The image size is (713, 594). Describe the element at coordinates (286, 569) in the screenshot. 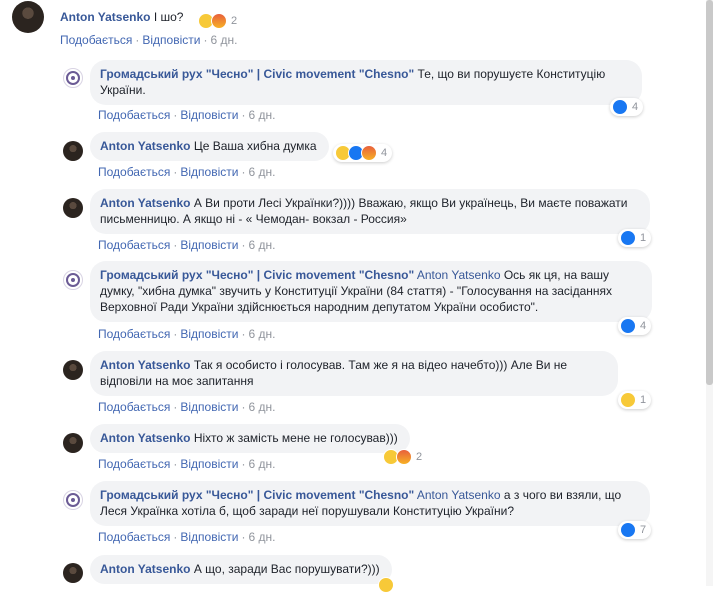

I see `comment-text: А що, заради Вас порушувати?)))` at that location.